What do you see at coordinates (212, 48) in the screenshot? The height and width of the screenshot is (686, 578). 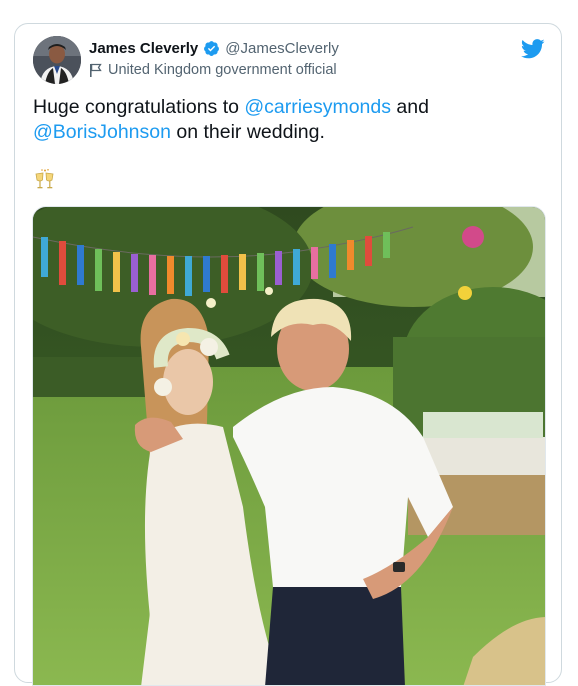 I see `verified-badge-icon` at bounding box center [212, 48].